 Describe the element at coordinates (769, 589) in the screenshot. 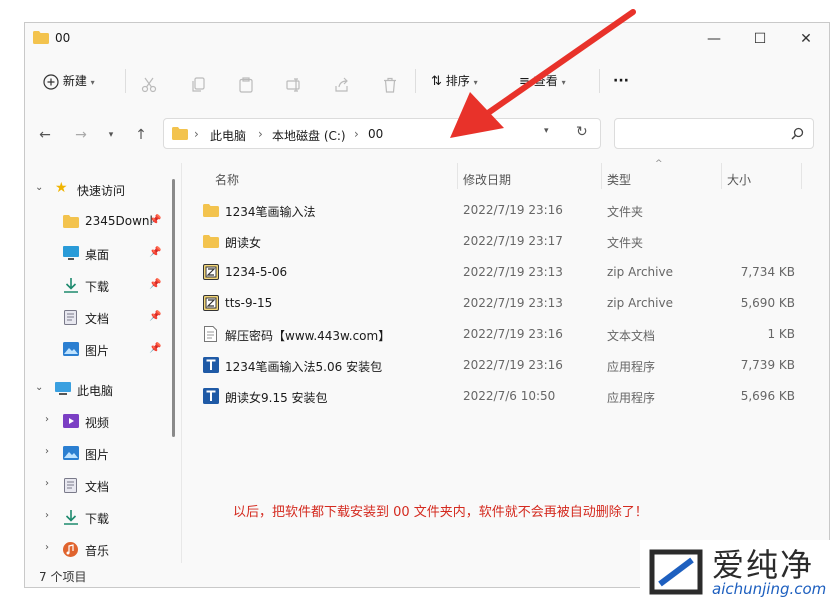

I see `watermark-url: aichunjing.com` at that location.